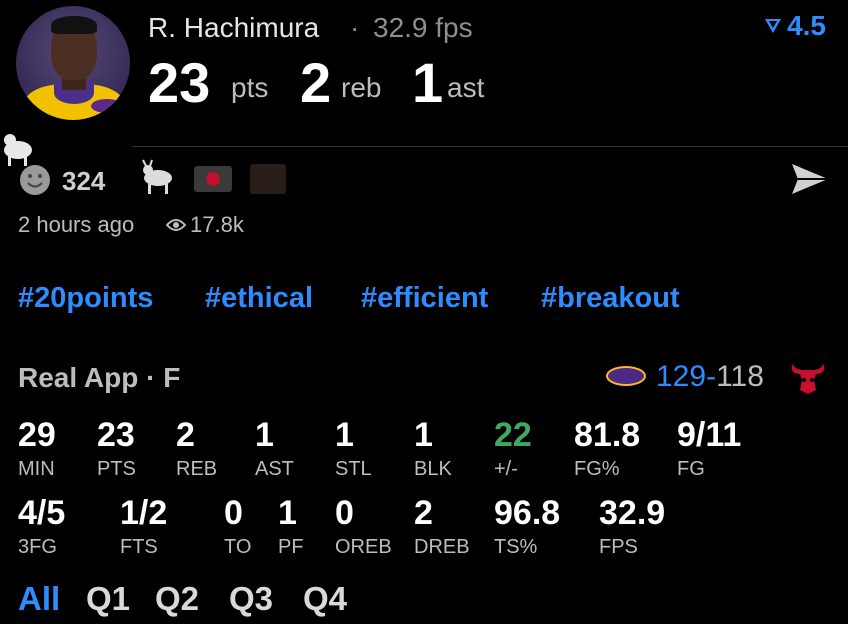 The height and width of the screenshot is (624, 848). I want to click on stat-ast-value: 1, so click(264, 435).